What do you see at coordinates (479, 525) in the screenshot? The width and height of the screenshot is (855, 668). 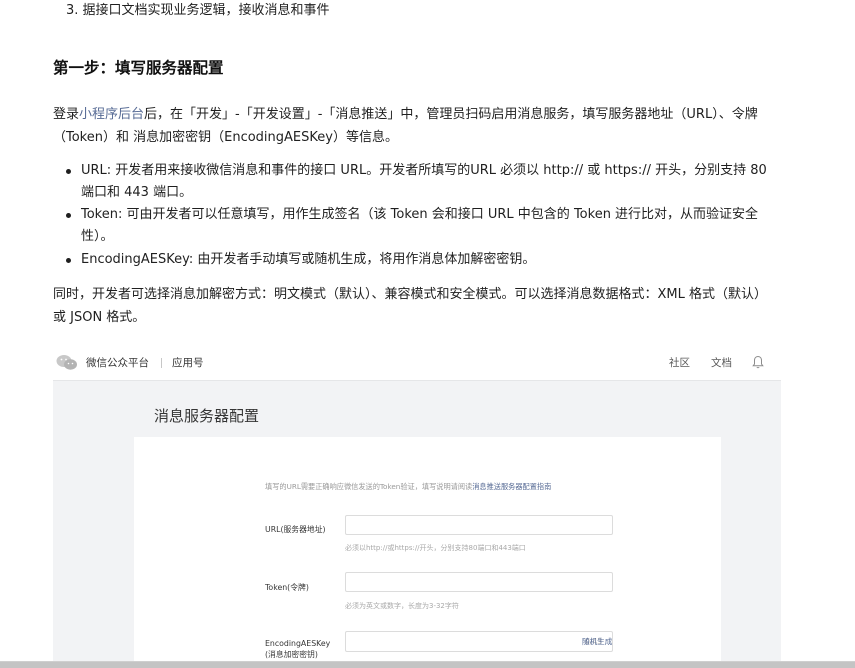 I see `url-input` at bounding box center [479, 525].